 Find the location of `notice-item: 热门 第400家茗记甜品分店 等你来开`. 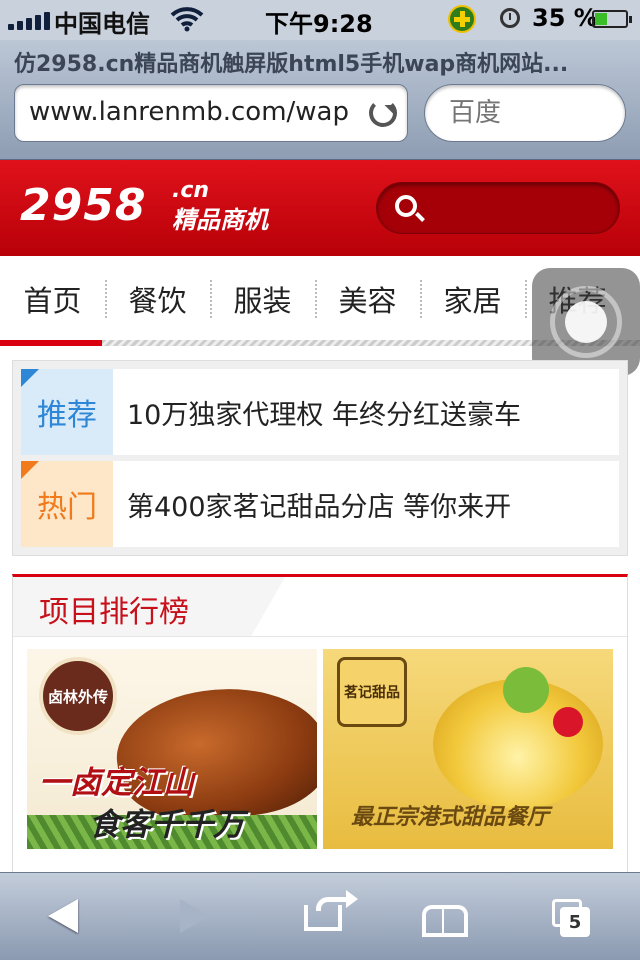

notice-item: 热门 第400家茗记甜品分店 等你来开 is located at coordinates (320, 504).